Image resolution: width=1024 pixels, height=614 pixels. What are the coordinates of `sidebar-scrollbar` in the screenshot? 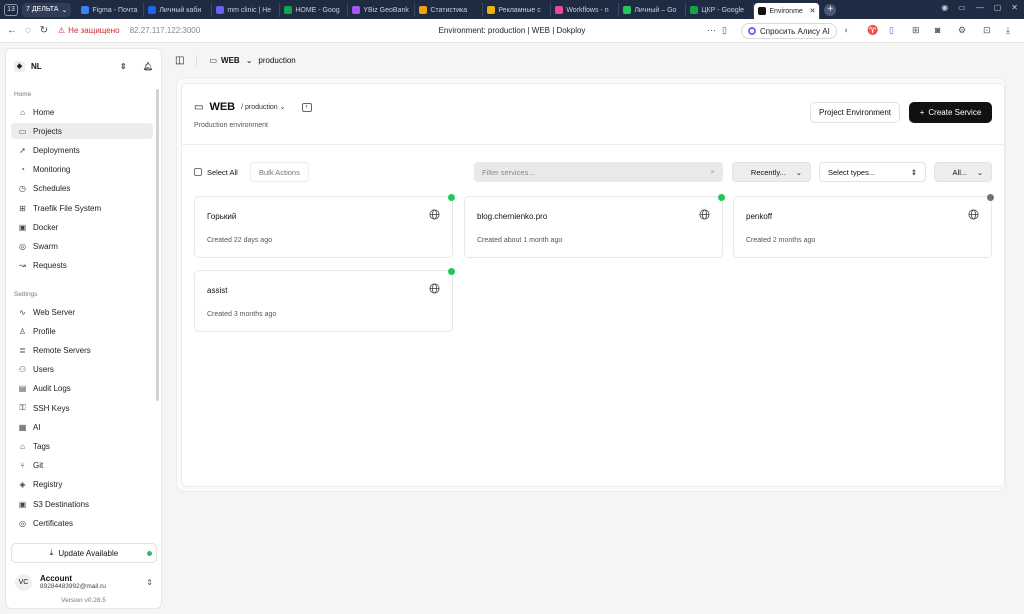 It's located at (157, 245).